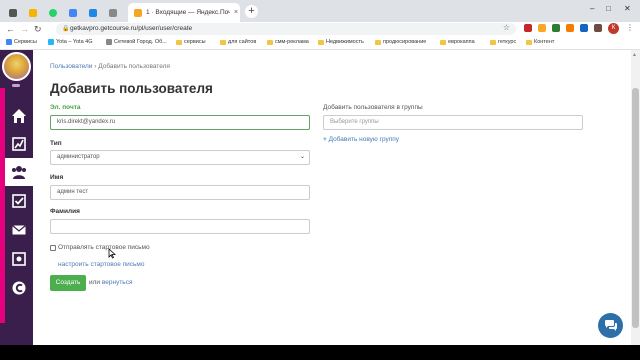 Image resolution: width=640 pixels, height=360 pixels. What do you see at coordinates (238, 42) in the screenshot?
I see `bookmark-item: для сайтов` at bounding box center [238, 42].